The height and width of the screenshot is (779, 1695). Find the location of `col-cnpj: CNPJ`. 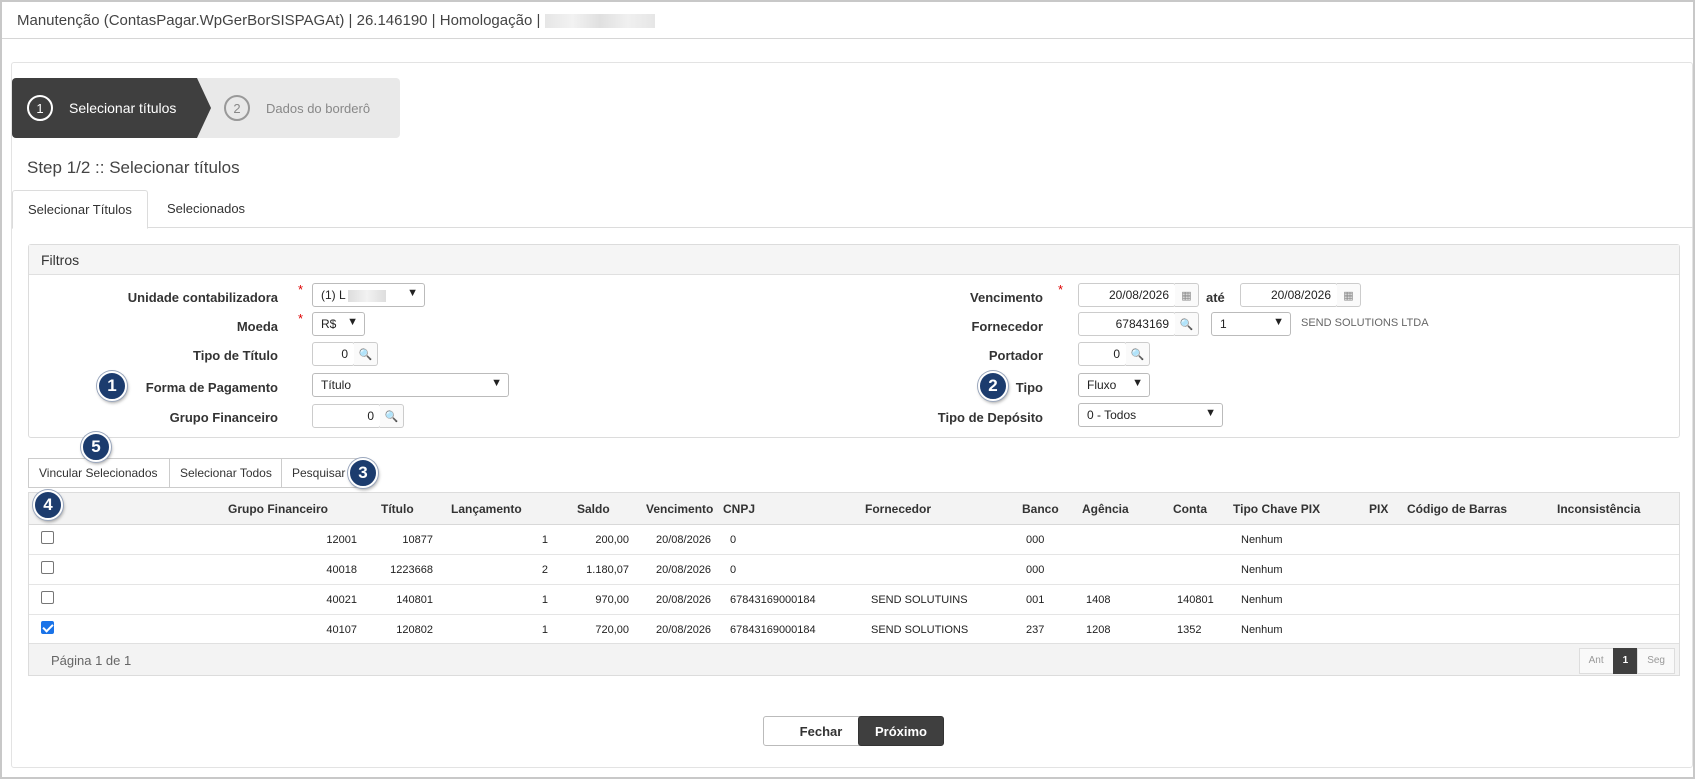

col-cnpj: CNPJ is located at coordinates (739, 509).